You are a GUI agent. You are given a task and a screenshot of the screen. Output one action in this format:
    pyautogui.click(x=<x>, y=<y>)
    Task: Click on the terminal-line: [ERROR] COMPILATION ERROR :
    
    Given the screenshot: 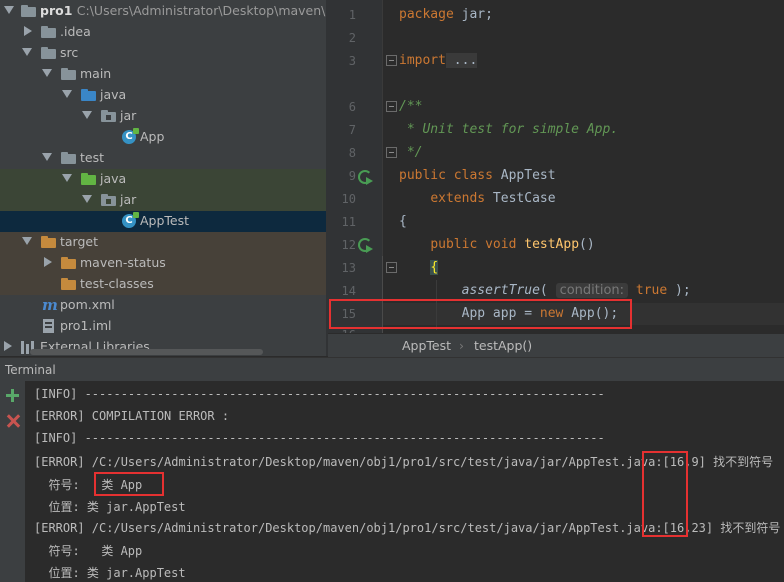 What is the action you would take?
    pyautogui.click(x=132, y=416)
    